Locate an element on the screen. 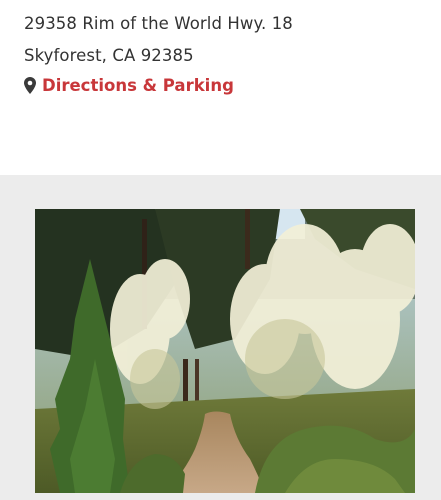 The image size is (441, 500). address-line-street: 29358 Rim of the World Hwy. 18 is located at coordinates (158, 23).